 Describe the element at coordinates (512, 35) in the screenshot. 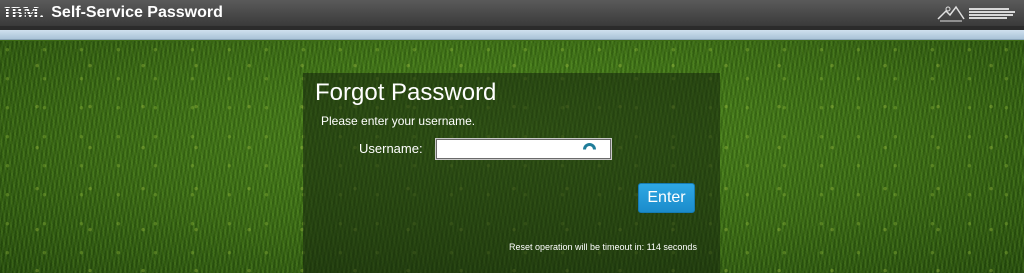

I see `header-accent-strip` at that location.